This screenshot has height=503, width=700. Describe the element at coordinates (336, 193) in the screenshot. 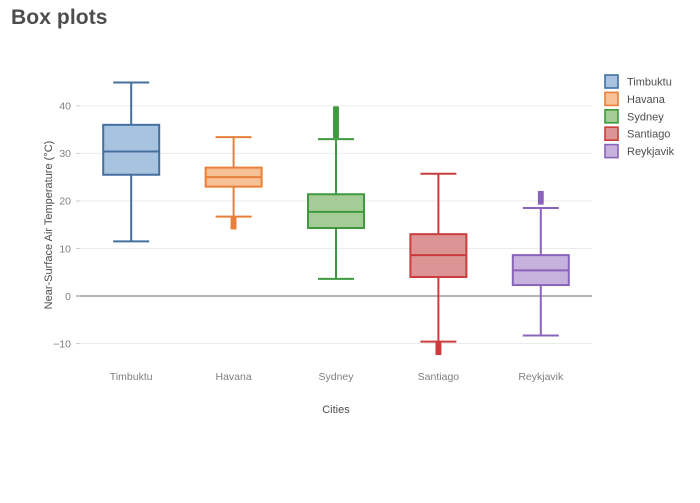

I see `box-plot-sydney` at that location.